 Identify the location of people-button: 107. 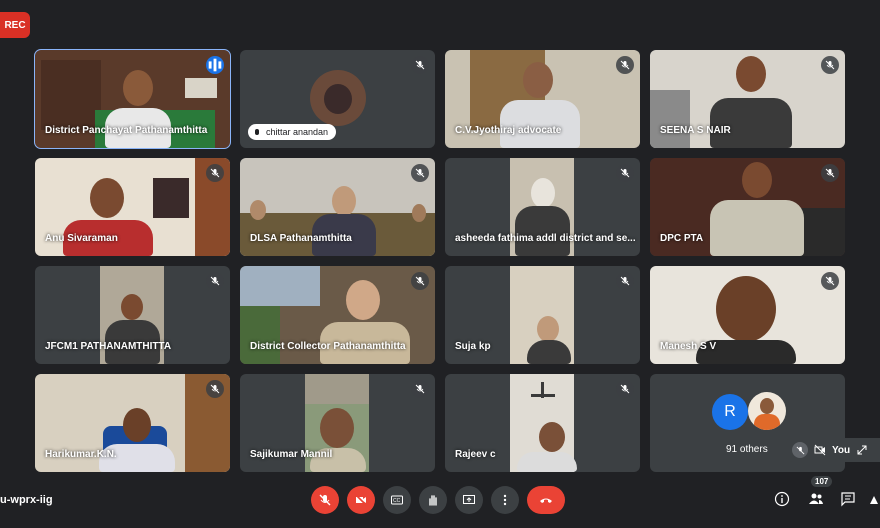
(819, 493).